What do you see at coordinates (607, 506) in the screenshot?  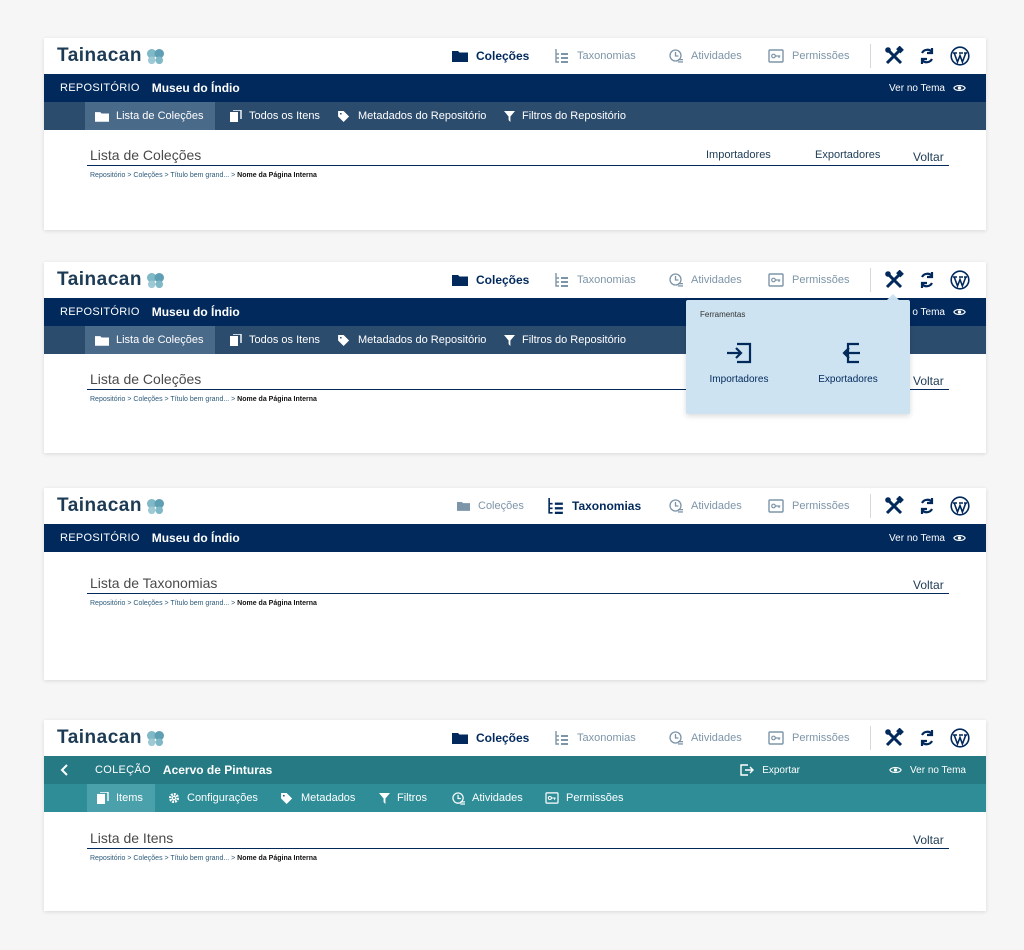 I see `nav-taxonomias-label: Taxonomias` at bounding box center [607, 506].